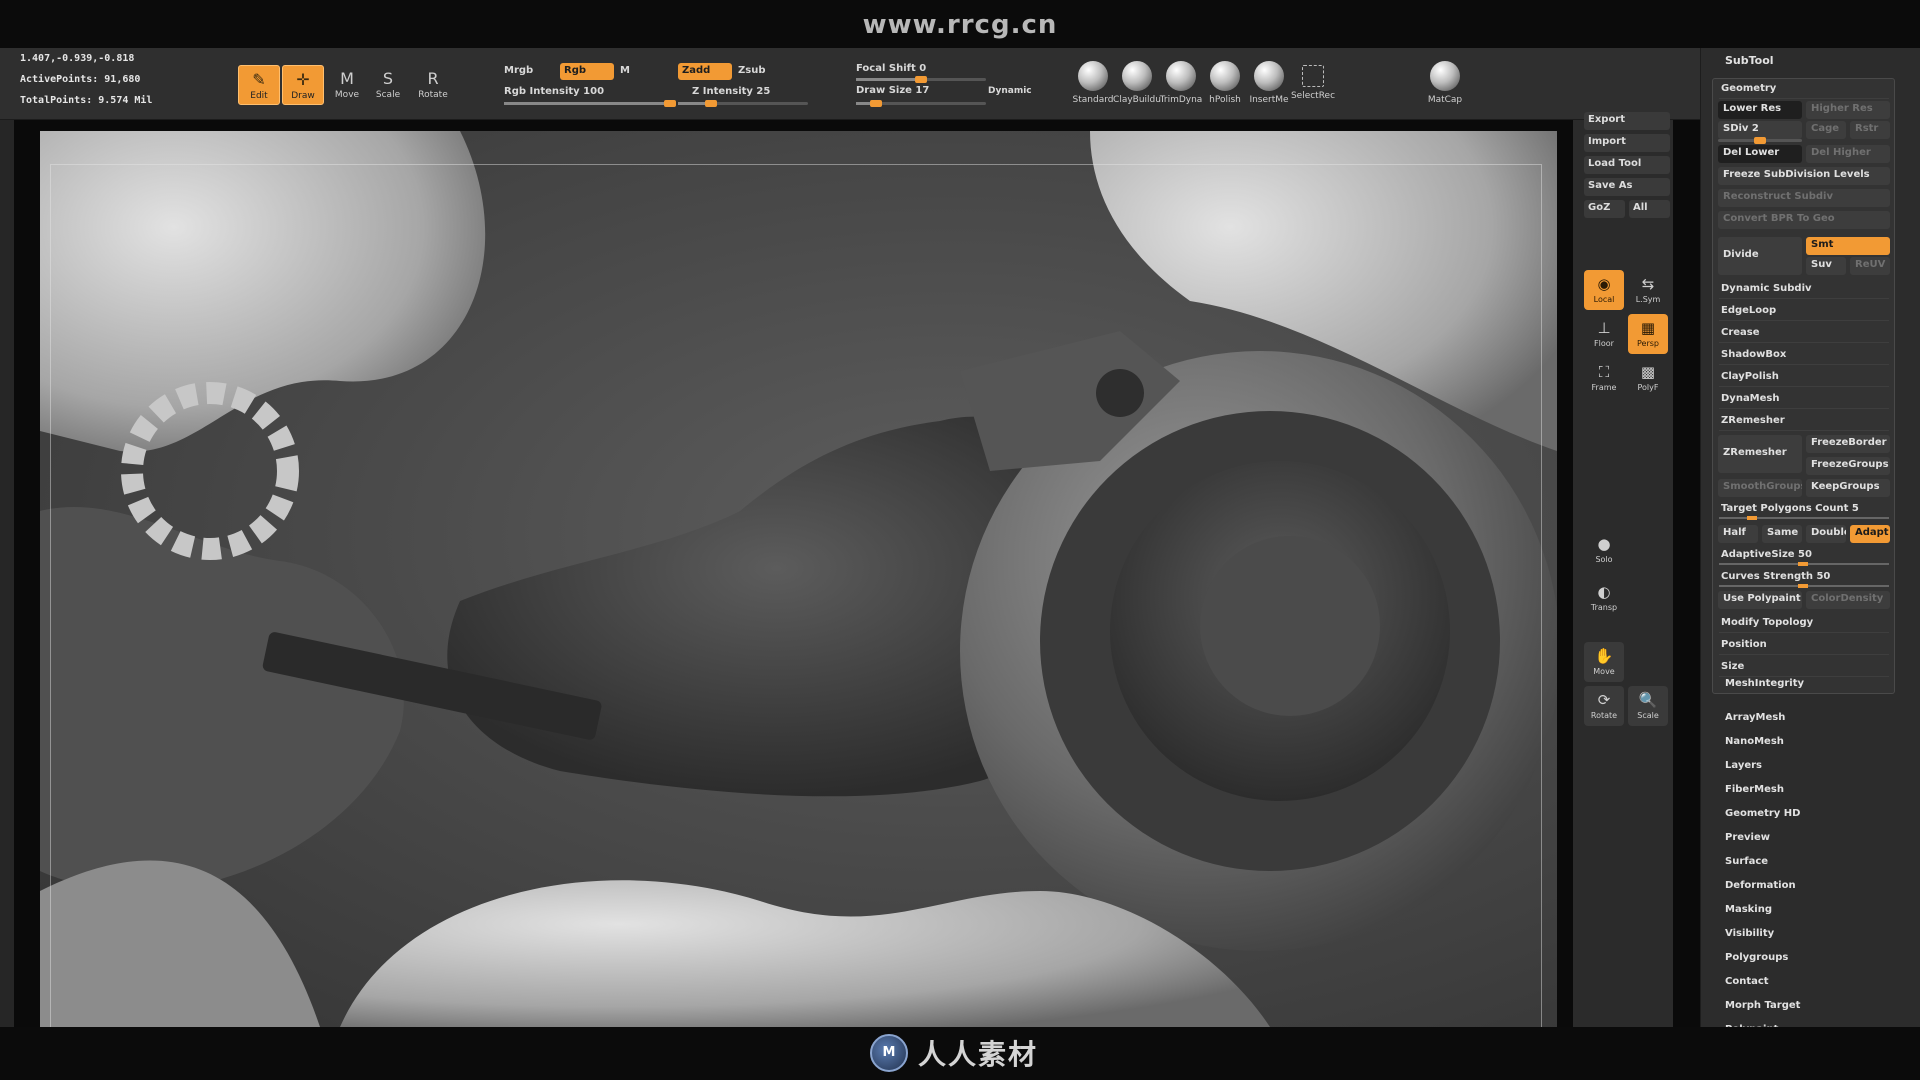 The width and height of the screenshot is (1920, 1080). I want to click on curves-strength-track, so click(1804, 586).